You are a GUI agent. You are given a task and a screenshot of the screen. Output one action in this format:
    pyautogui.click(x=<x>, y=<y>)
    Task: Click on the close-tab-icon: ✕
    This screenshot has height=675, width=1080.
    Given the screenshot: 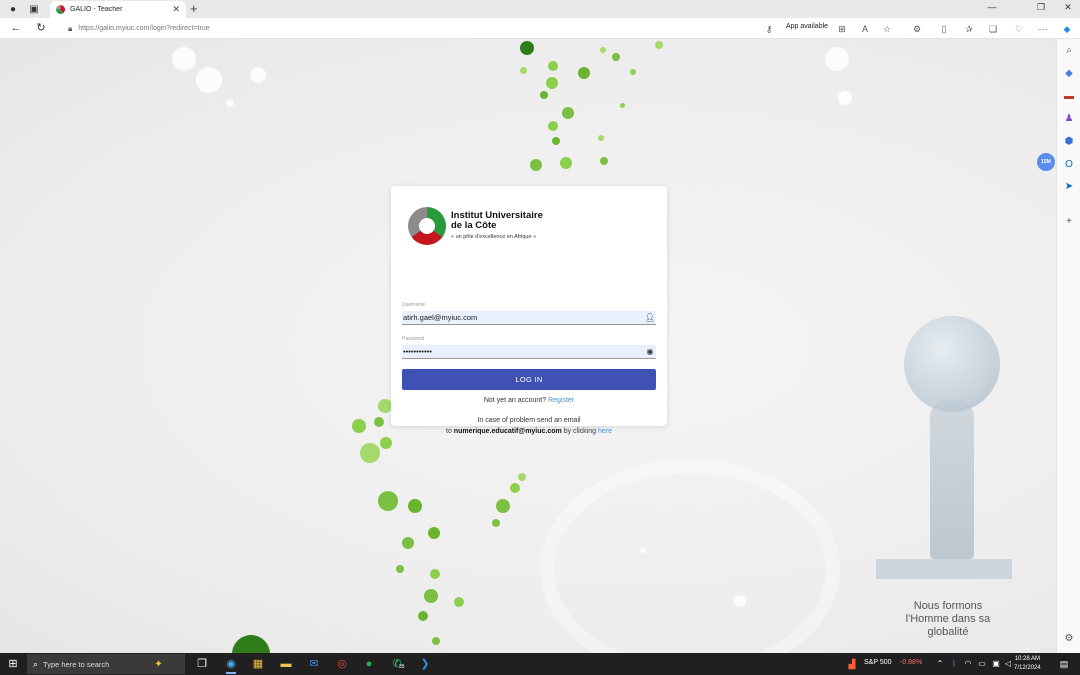 What is the action you would take?
    pyautogui.click(x=176, y=9)
    